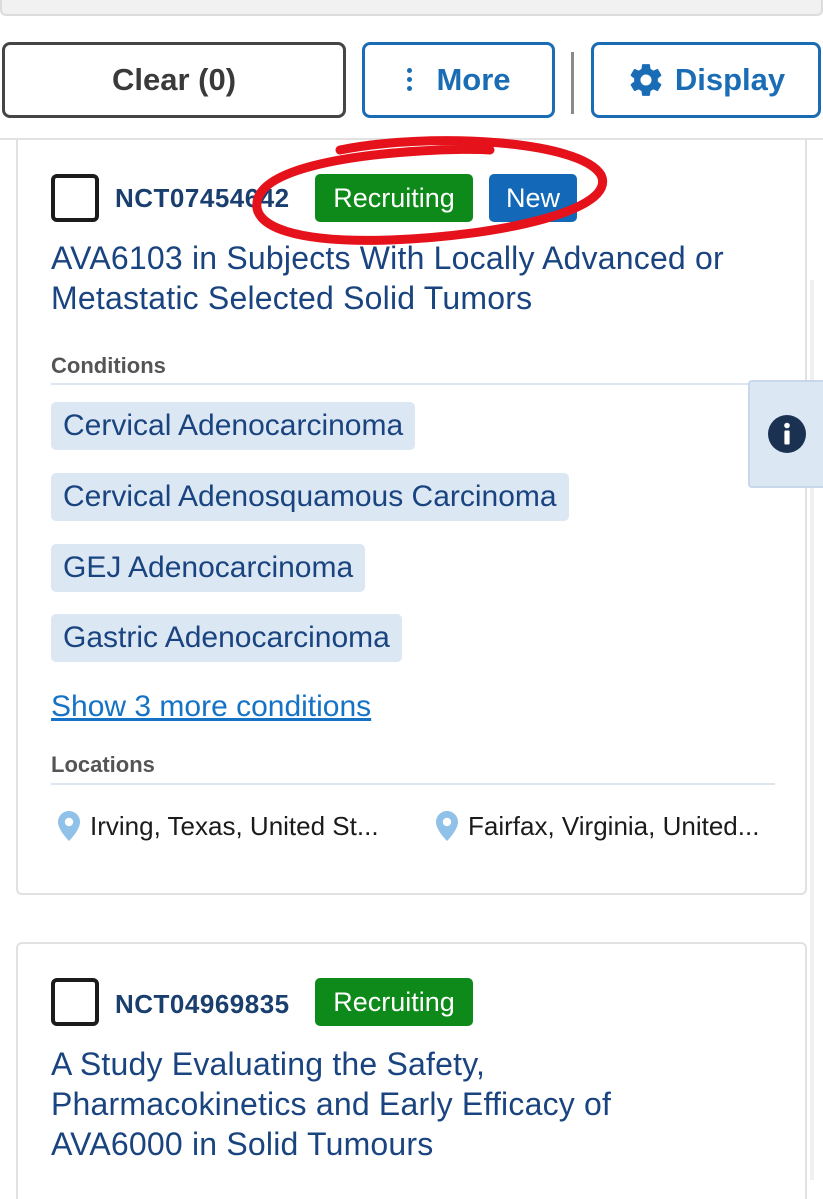 The image size is (823, 1199). I want to click on clear-button-label: Clear (0), so click(174, 79).